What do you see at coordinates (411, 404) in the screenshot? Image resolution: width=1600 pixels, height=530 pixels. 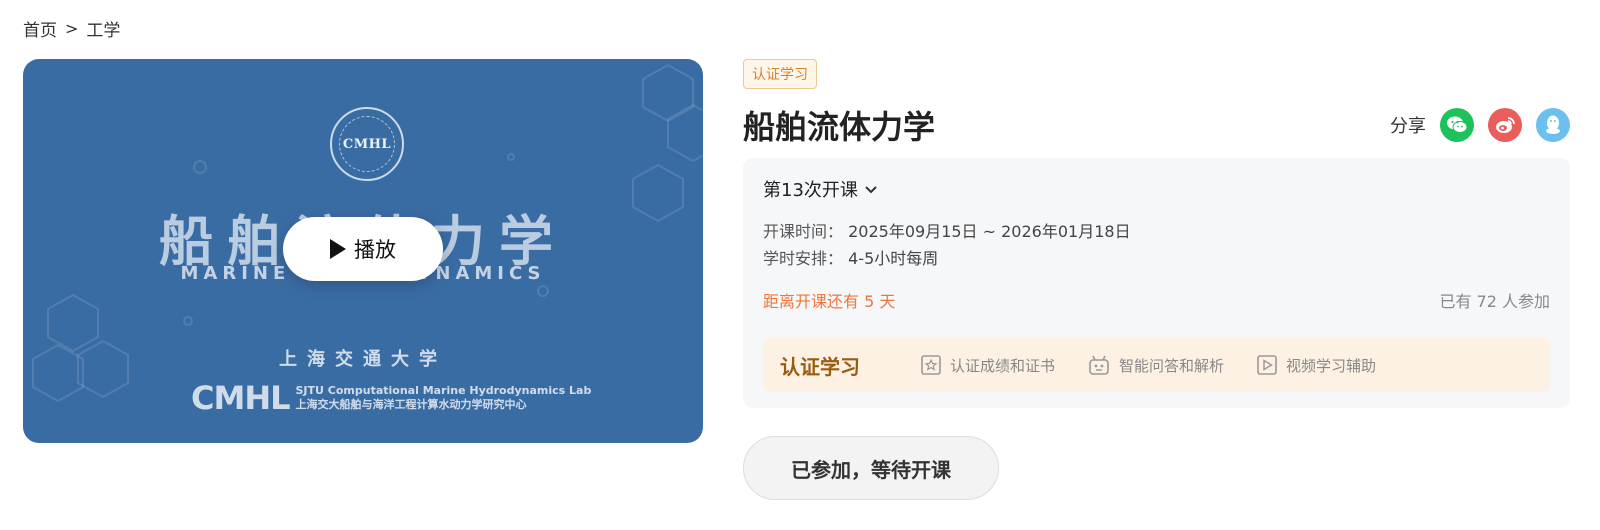 I see `lab-name-cn: 上海交大船舶与海洋工程计算水动力学研究中心` at bounding box center [411, 404].